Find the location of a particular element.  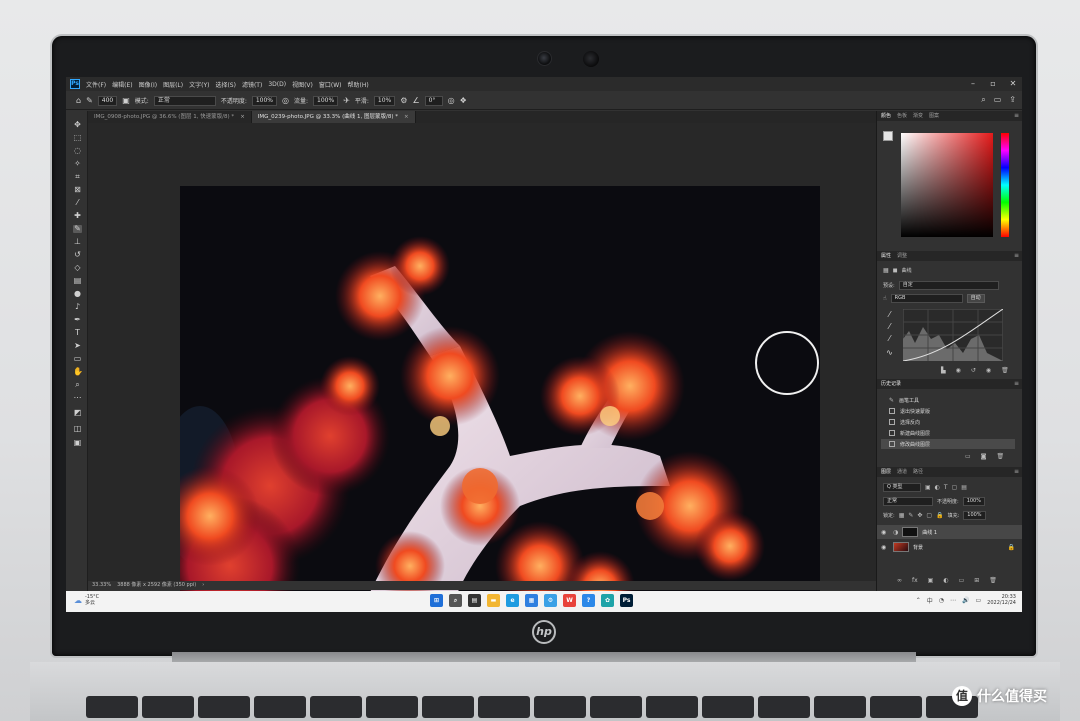

menu-image: 图像(I) is located at coordinates (148, 84).